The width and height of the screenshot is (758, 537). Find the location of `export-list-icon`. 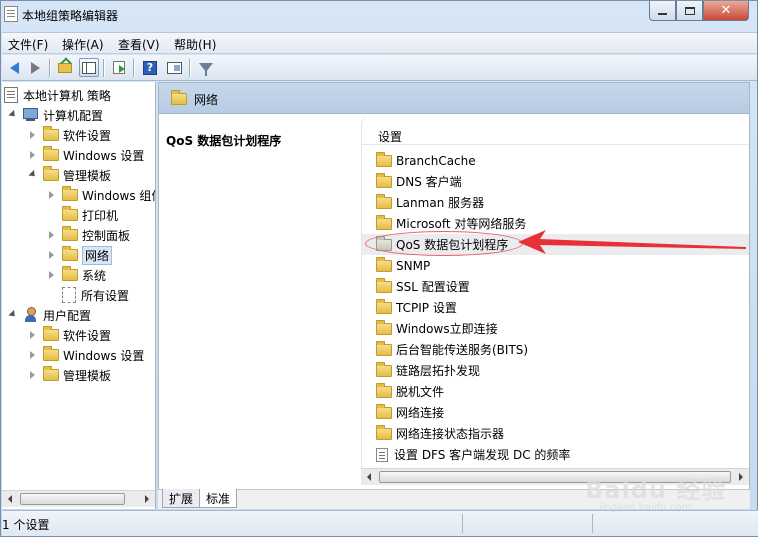

export-list-icon is located at coordinates (119, 67).